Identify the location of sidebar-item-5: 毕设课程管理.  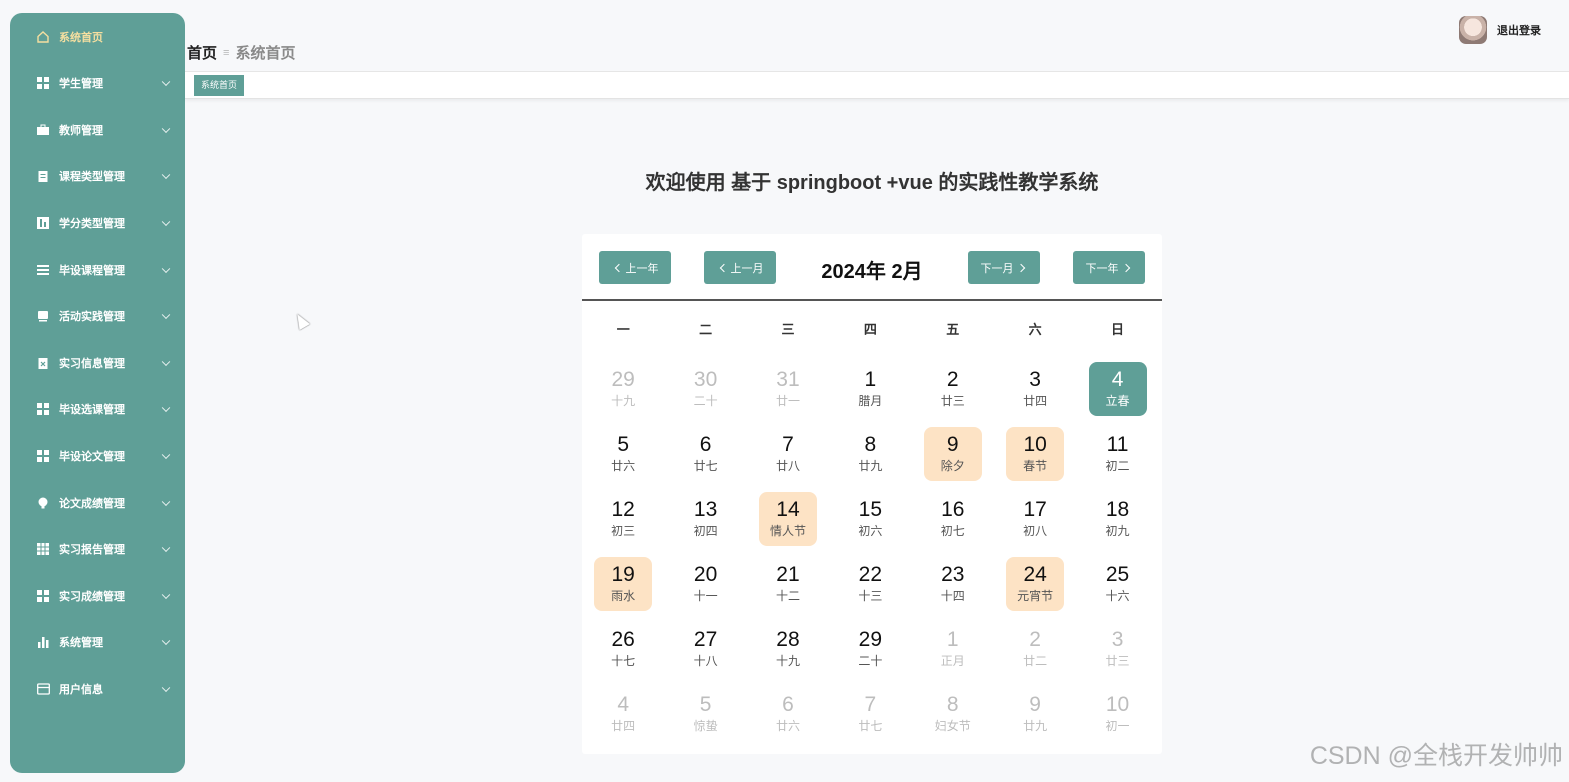
(97, 269).